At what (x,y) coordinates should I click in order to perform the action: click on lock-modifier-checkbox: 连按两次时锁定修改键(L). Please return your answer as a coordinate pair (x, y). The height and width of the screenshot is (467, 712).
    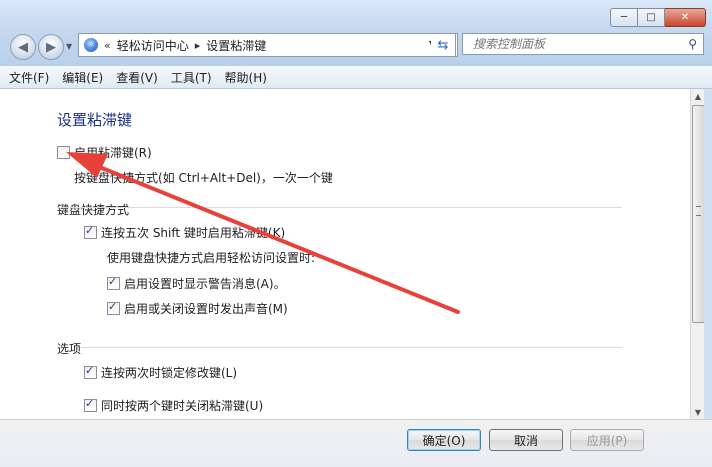
    Looking at the image, I should click on (160, 372).